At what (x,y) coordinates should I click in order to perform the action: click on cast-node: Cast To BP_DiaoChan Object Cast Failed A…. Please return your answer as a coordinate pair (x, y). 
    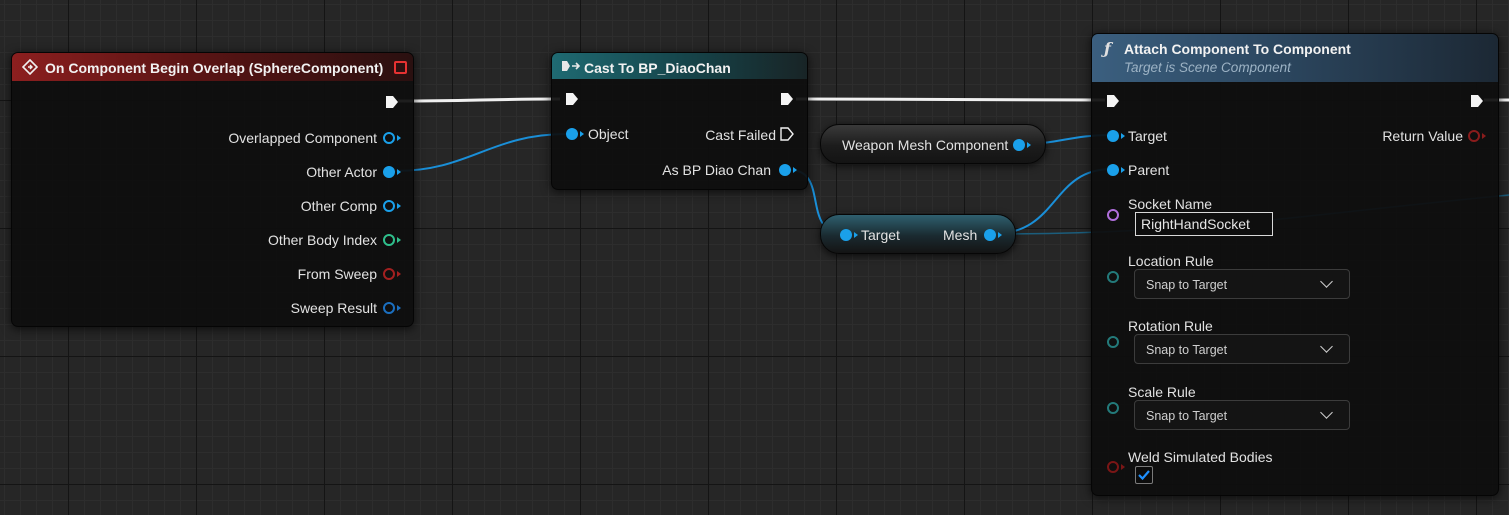
    Looking at the image, I should click on (679, 121).